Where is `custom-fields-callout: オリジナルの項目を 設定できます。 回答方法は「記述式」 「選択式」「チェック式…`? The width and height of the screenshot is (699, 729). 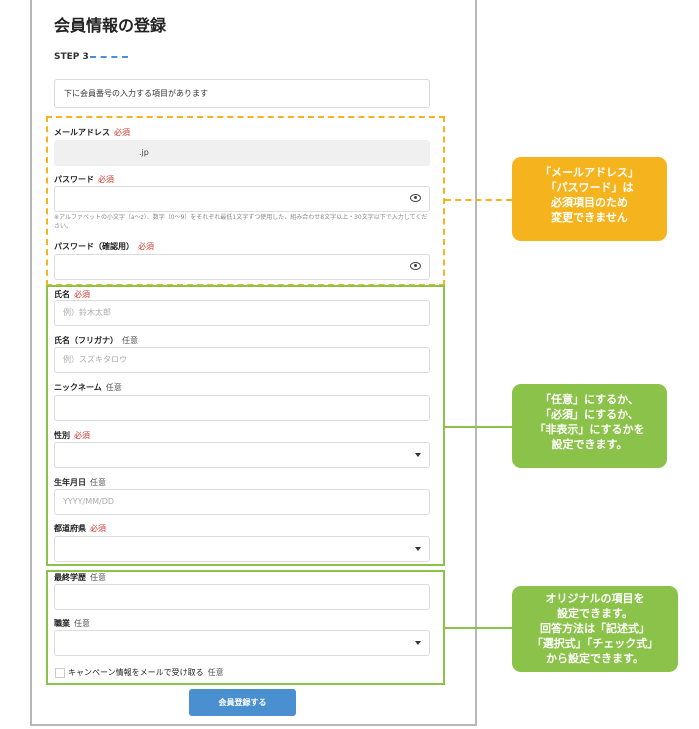 custom-fields-callout: オリジナルの項目を 設定できます。 回答方法は「記述式」 「選択式」「チェック式… is located at coordinates (595, 629).